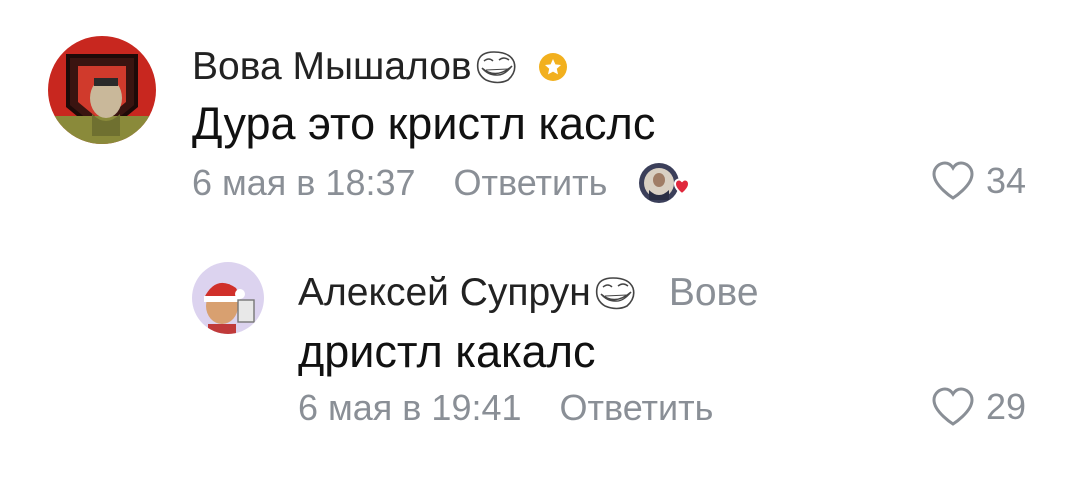 The height and width of the screenshot is (479, 1080). I want to click on like-count: 34, so click(1006, 180).